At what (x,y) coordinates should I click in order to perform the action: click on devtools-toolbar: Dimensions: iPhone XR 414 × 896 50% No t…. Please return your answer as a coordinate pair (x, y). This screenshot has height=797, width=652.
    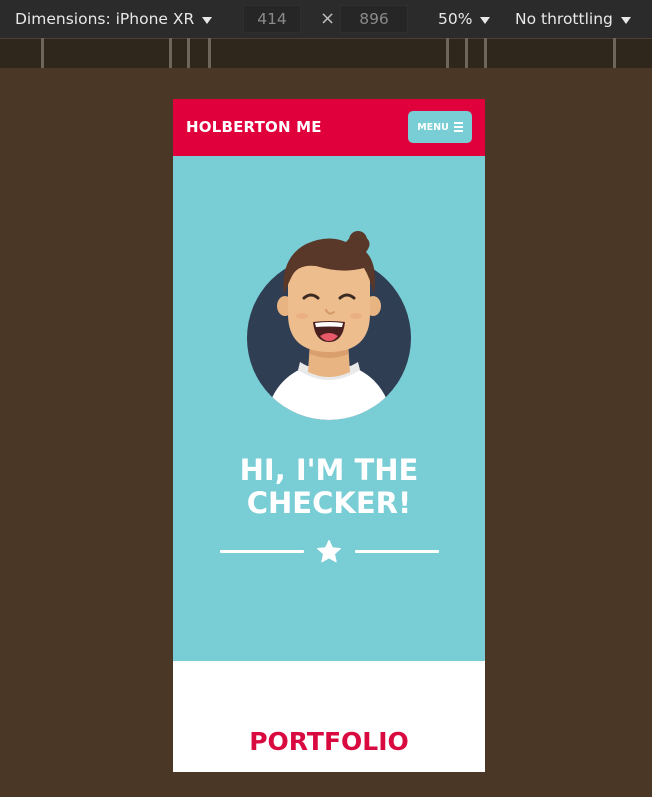
    Looking at the image, I should click on (326, 19).